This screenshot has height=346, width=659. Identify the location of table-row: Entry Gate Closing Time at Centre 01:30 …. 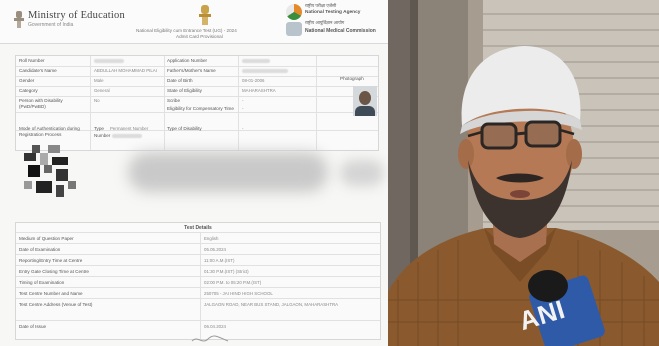
(198, 270).